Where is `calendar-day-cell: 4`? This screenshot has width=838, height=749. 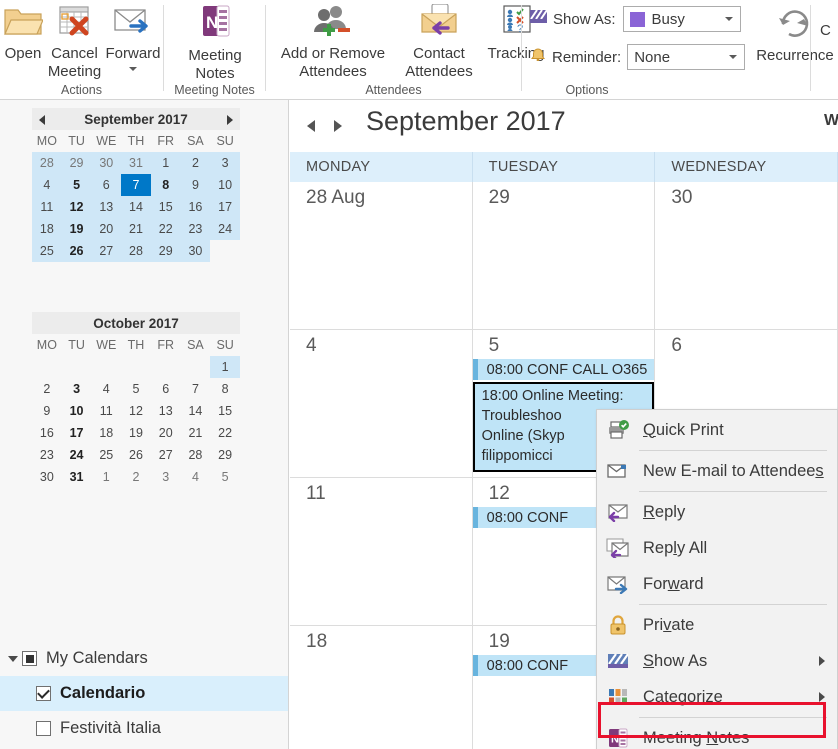
calendar-day-cell: 4 is located at coordinates (381, 404).